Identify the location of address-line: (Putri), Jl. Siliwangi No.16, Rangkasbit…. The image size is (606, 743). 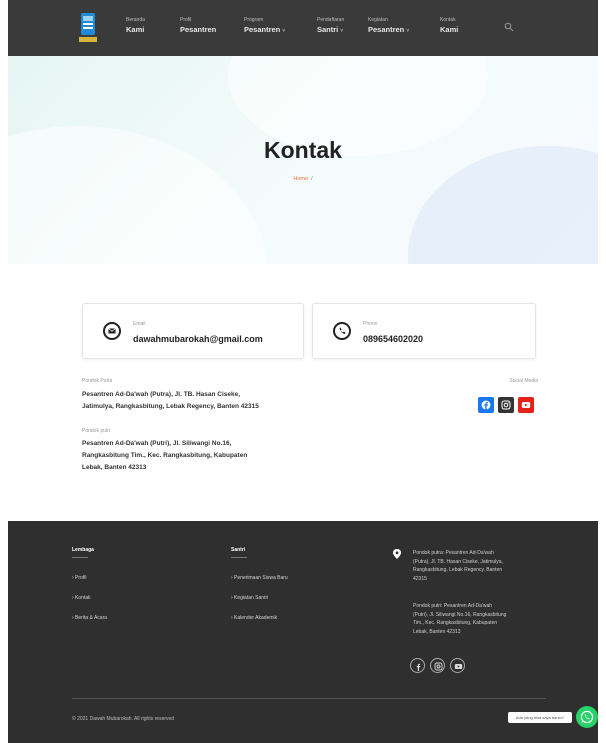
(460, 614).